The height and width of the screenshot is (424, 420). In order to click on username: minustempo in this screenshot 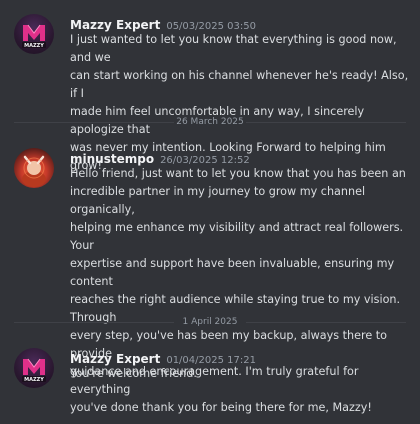, I will do `click(112, 159)`.